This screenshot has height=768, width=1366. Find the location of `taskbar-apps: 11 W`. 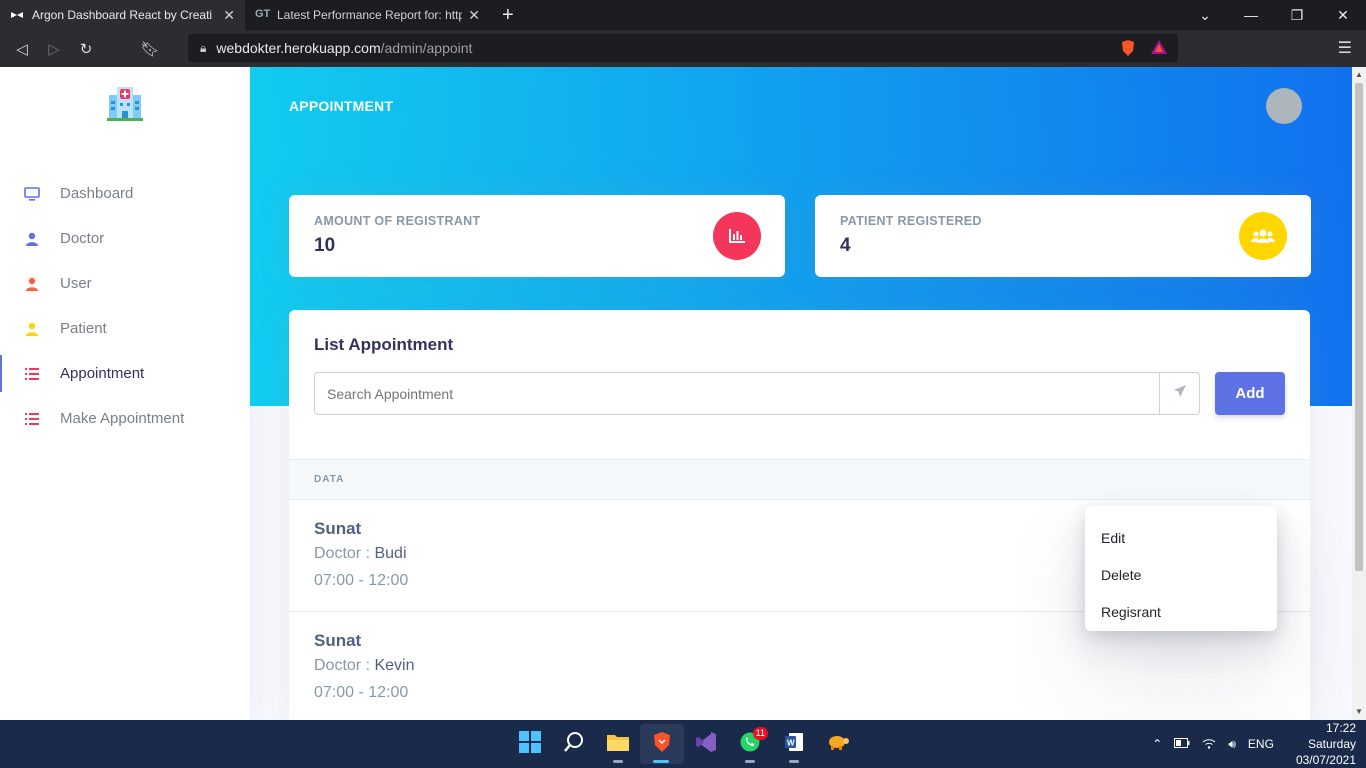

taskbar-apps: 11 W is located at coordinates (684, 744).